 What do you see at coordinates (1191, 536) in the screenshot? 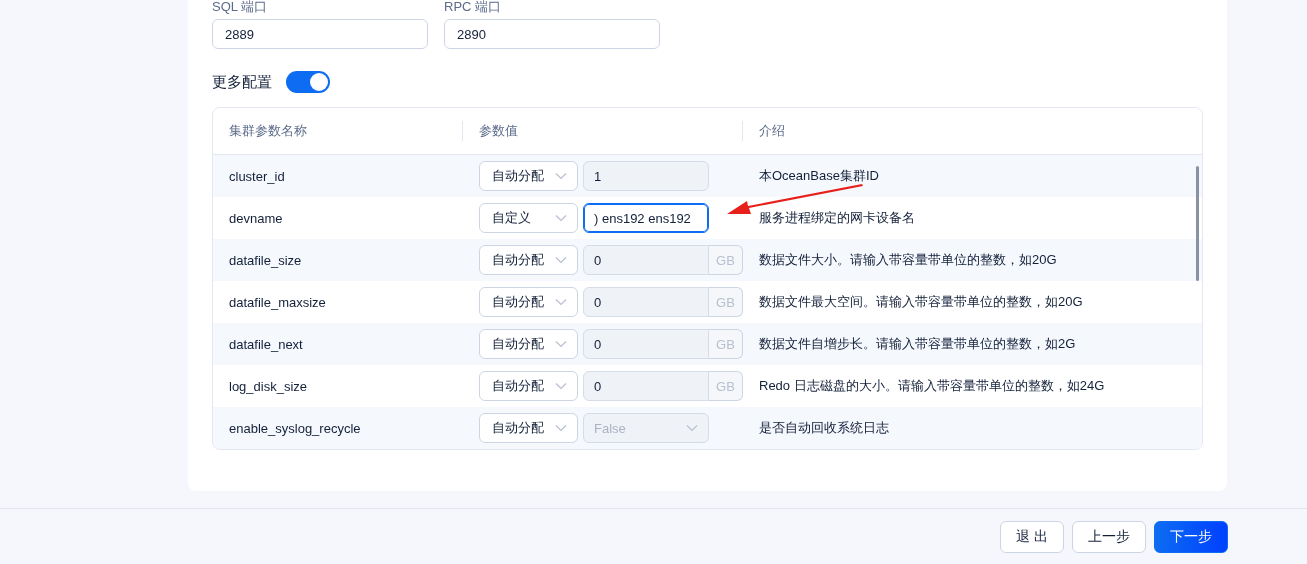
I see `next-button: 下一步` at bounding box center [1191, 536].